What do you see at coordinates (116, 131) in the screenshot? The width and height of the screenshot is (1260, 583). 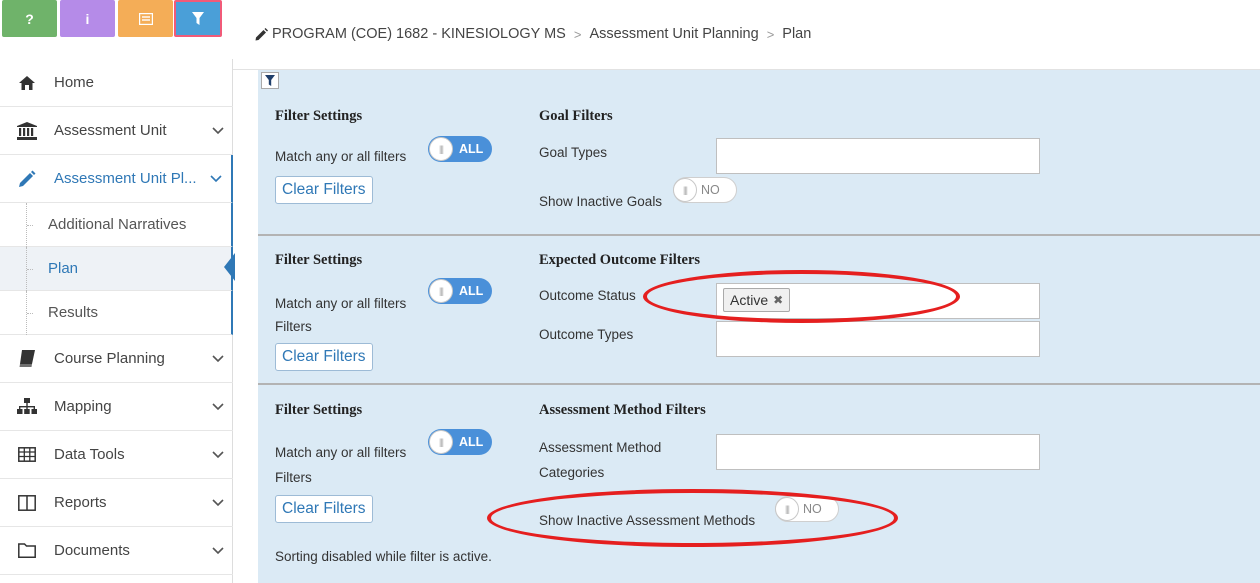 I see `sidebar-item-assessment-unit: Assessment Unit` at bounding box center [116, 131].